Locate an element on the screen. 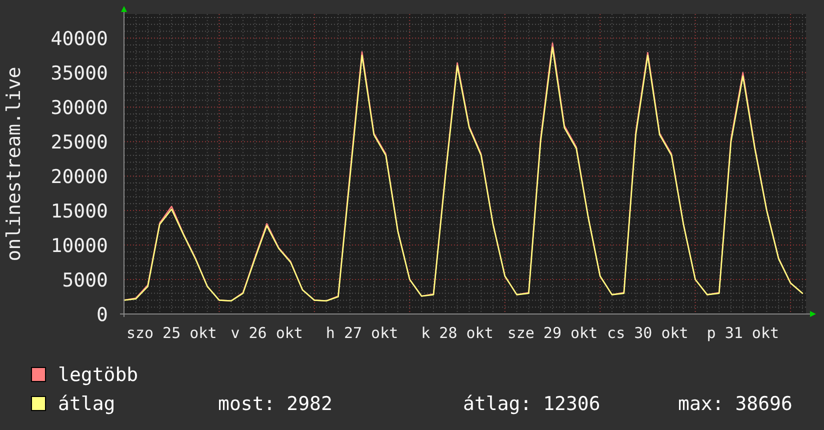 The width and height of the screenshot is (824, 430). axis-tick-label: h 27 okt is located at coordinates (362, 333).